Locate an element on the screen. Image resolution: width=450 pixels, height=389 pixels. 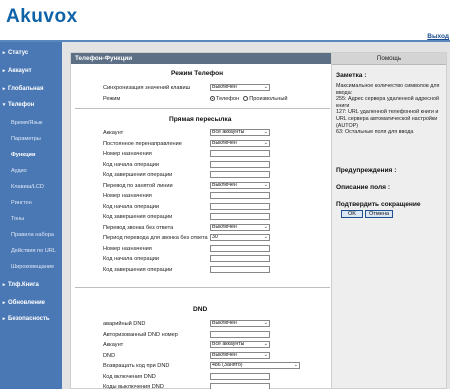
sidebar-item: Функции is located at coordinates (31, 154).